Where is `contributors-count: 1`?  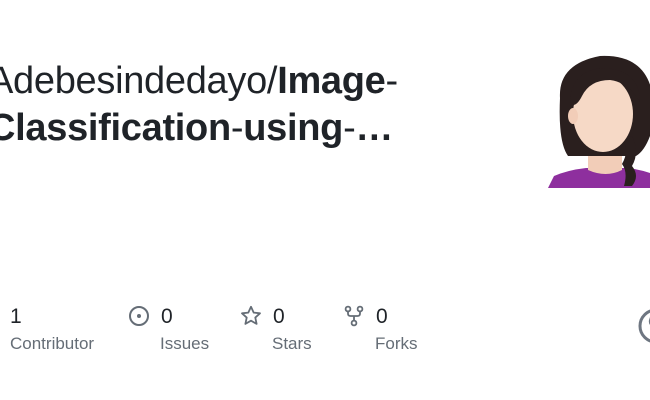 contributors-count: 1 is located at coordinates (16, 316).